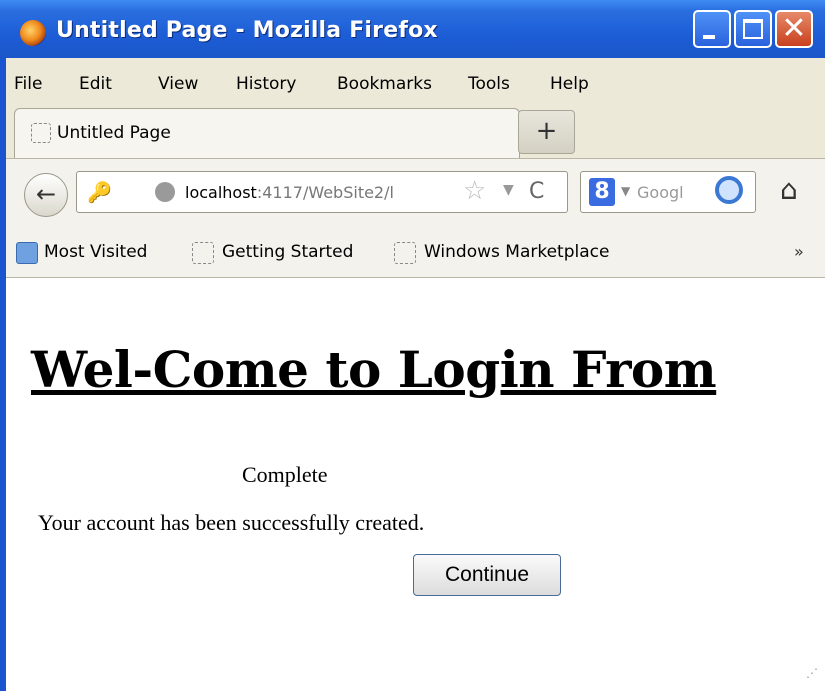  I want to click on title-bar: Untitled Page - Mozilla Firefox ✕, so click(412, 29).